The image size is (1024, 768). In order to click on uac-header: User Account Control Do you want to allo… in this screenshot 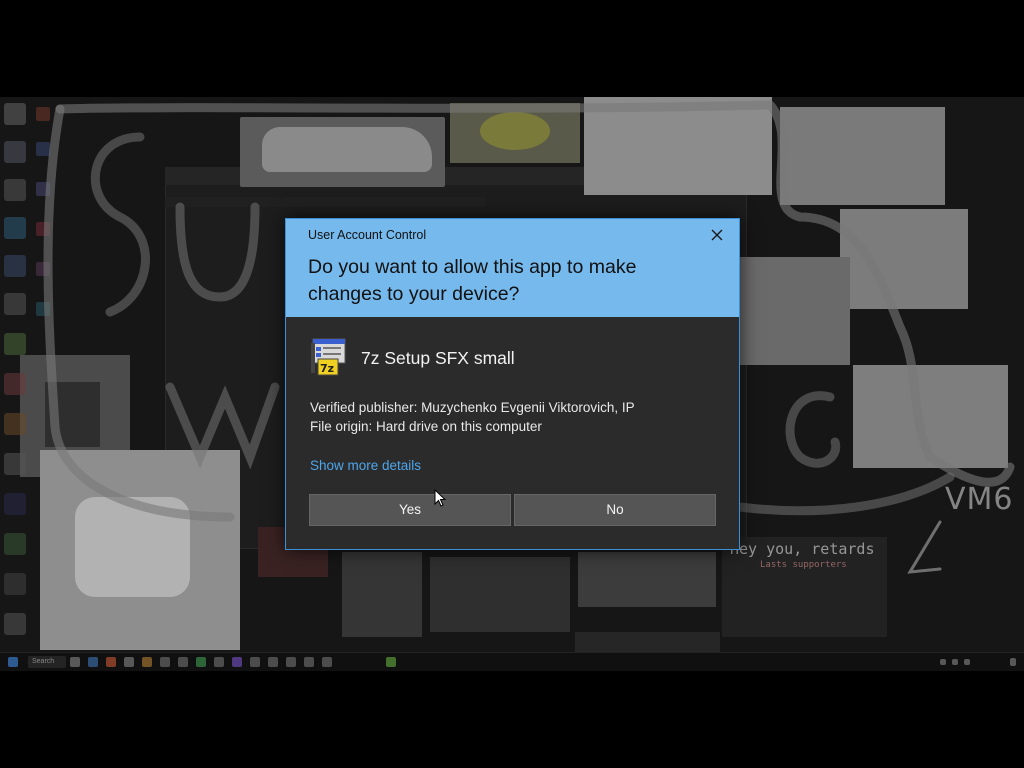, I will do `click(512, 268)`.